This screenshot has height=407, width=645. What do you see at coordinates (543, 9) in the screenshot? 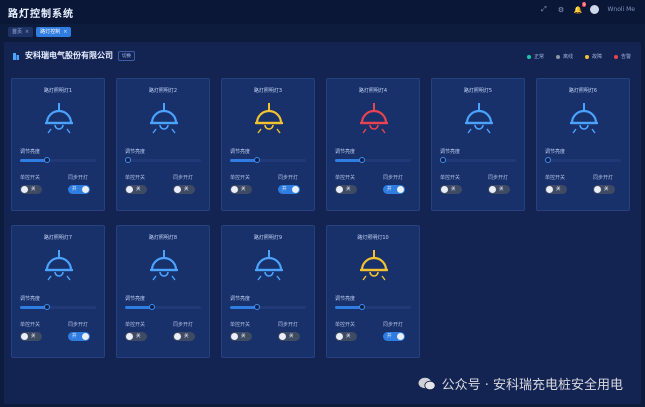
I see `fullscreen-icon: ⤢` at bounding box center [543, 9].